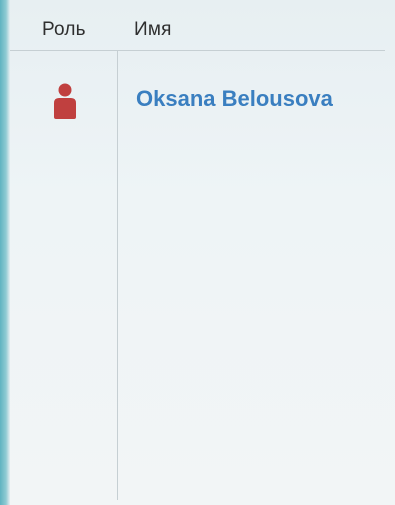 The height and width of the screenshot is (505, 395). What do you see at coordinates (202, 25) in the screenshot?
I see `table-header: Роль Имя` at bounding box center [202, 25].